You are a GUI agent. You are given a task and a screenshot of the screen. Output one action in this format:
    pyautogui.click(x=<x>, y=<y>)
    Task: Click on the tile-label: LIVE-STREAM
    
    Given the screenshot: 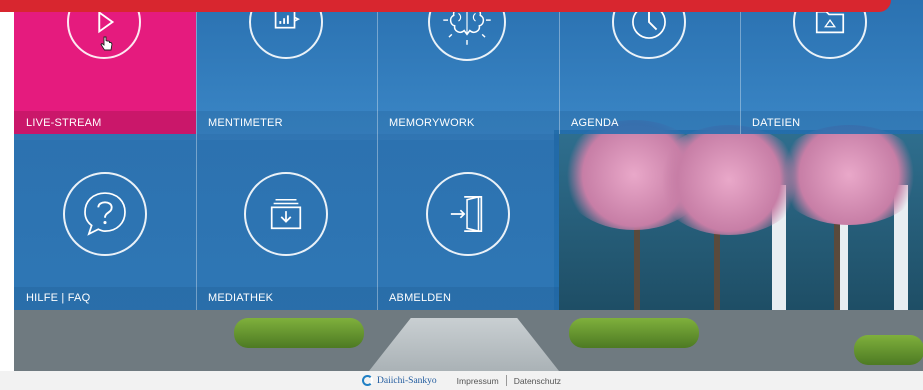 What is the action you would take?
    pyautogui.click(x=64, y=123)
    